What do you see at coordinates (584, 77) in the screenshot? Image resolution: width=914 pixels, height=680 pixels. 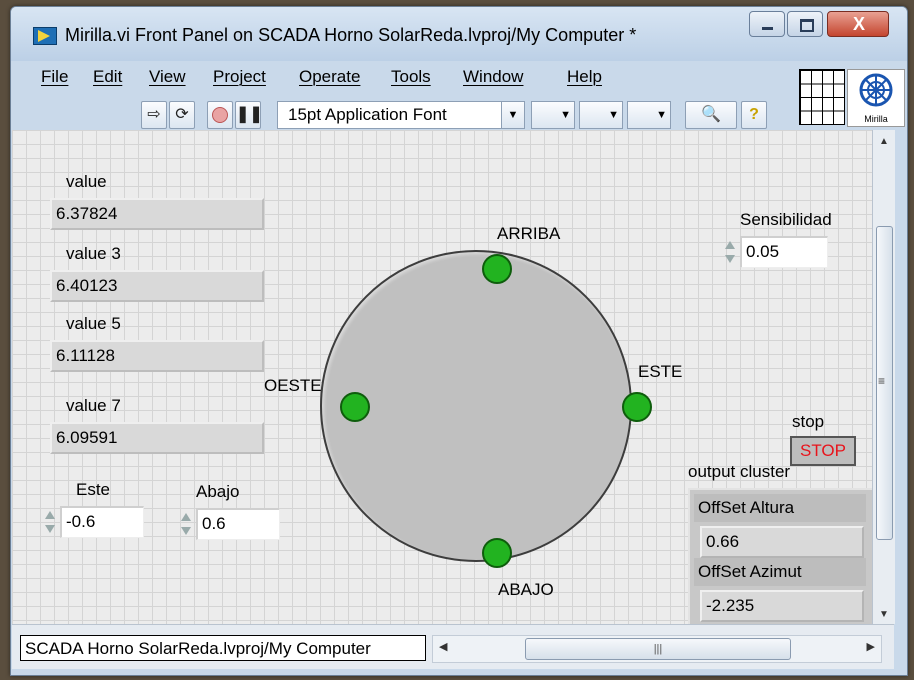 I see `menu-help: Help` at bounding box center [584, 77].